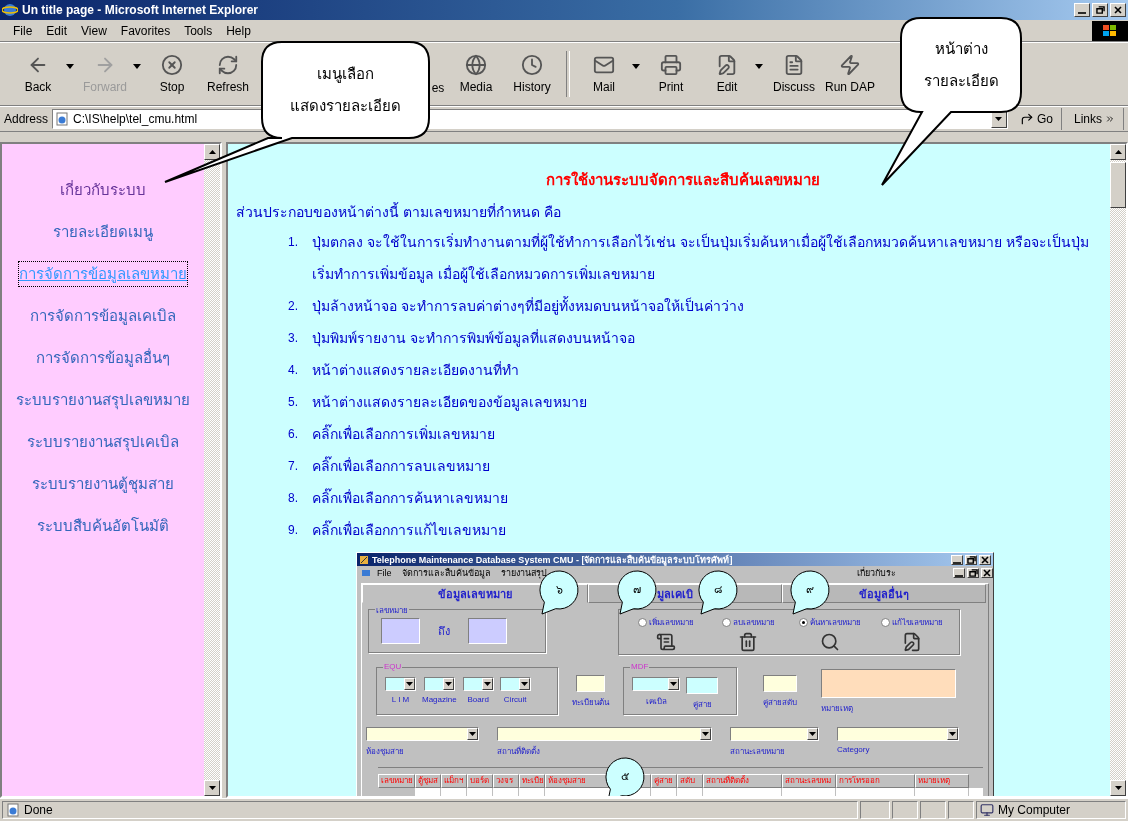 Image resolution: width=1128 pixels, height=821 pixels. I want to click on toolbar-button: Print, so click(671, 74).